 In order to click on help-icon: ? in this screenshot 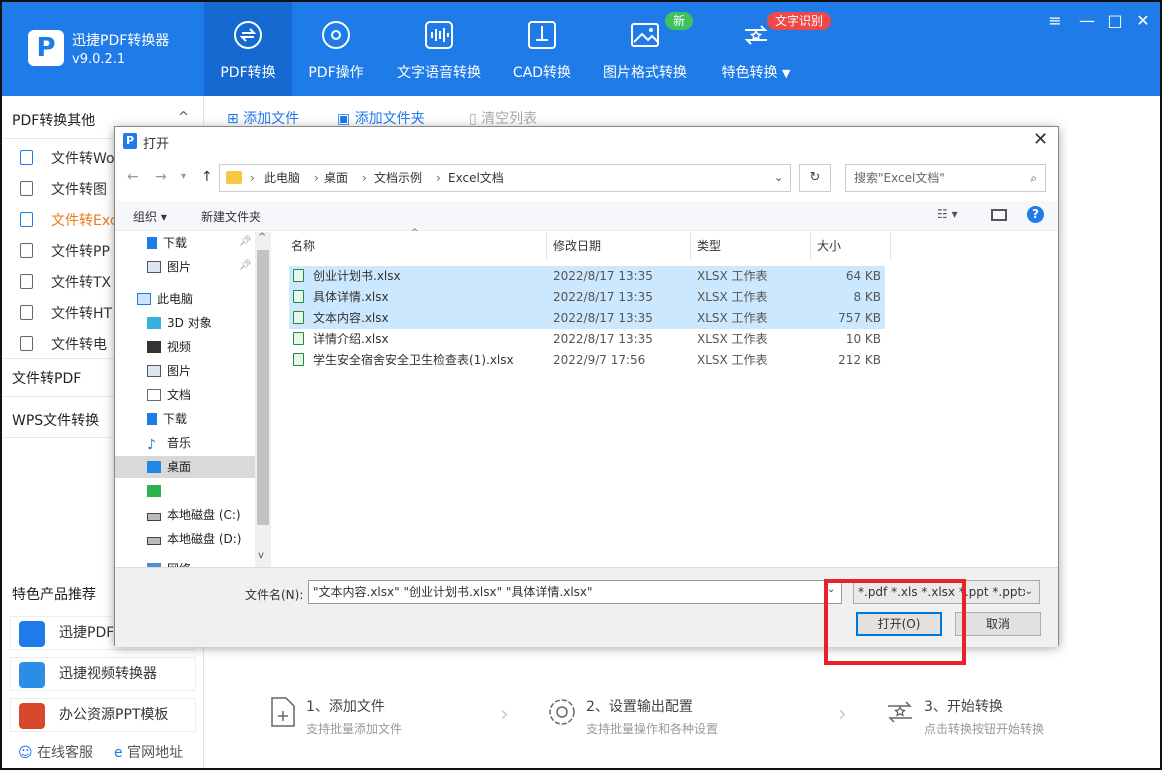, I will do `click(1035, 214)`.